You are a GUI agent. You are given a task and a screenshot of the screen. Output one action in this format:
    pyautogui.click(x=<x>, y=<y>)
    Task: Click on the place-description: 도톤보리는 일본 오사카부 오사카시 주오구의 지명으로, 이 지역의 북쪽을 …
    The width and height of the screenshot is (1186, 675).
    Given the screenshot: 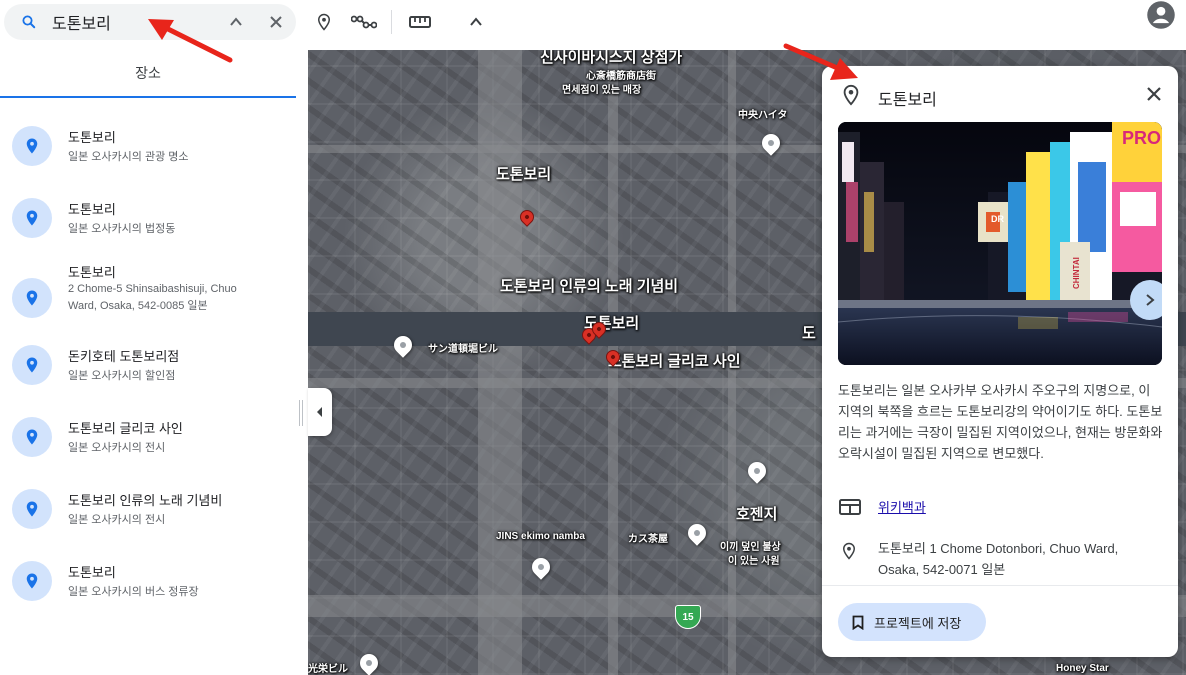 What is the action you would take?
    pyautogui.click(x=1000, y=422)
    